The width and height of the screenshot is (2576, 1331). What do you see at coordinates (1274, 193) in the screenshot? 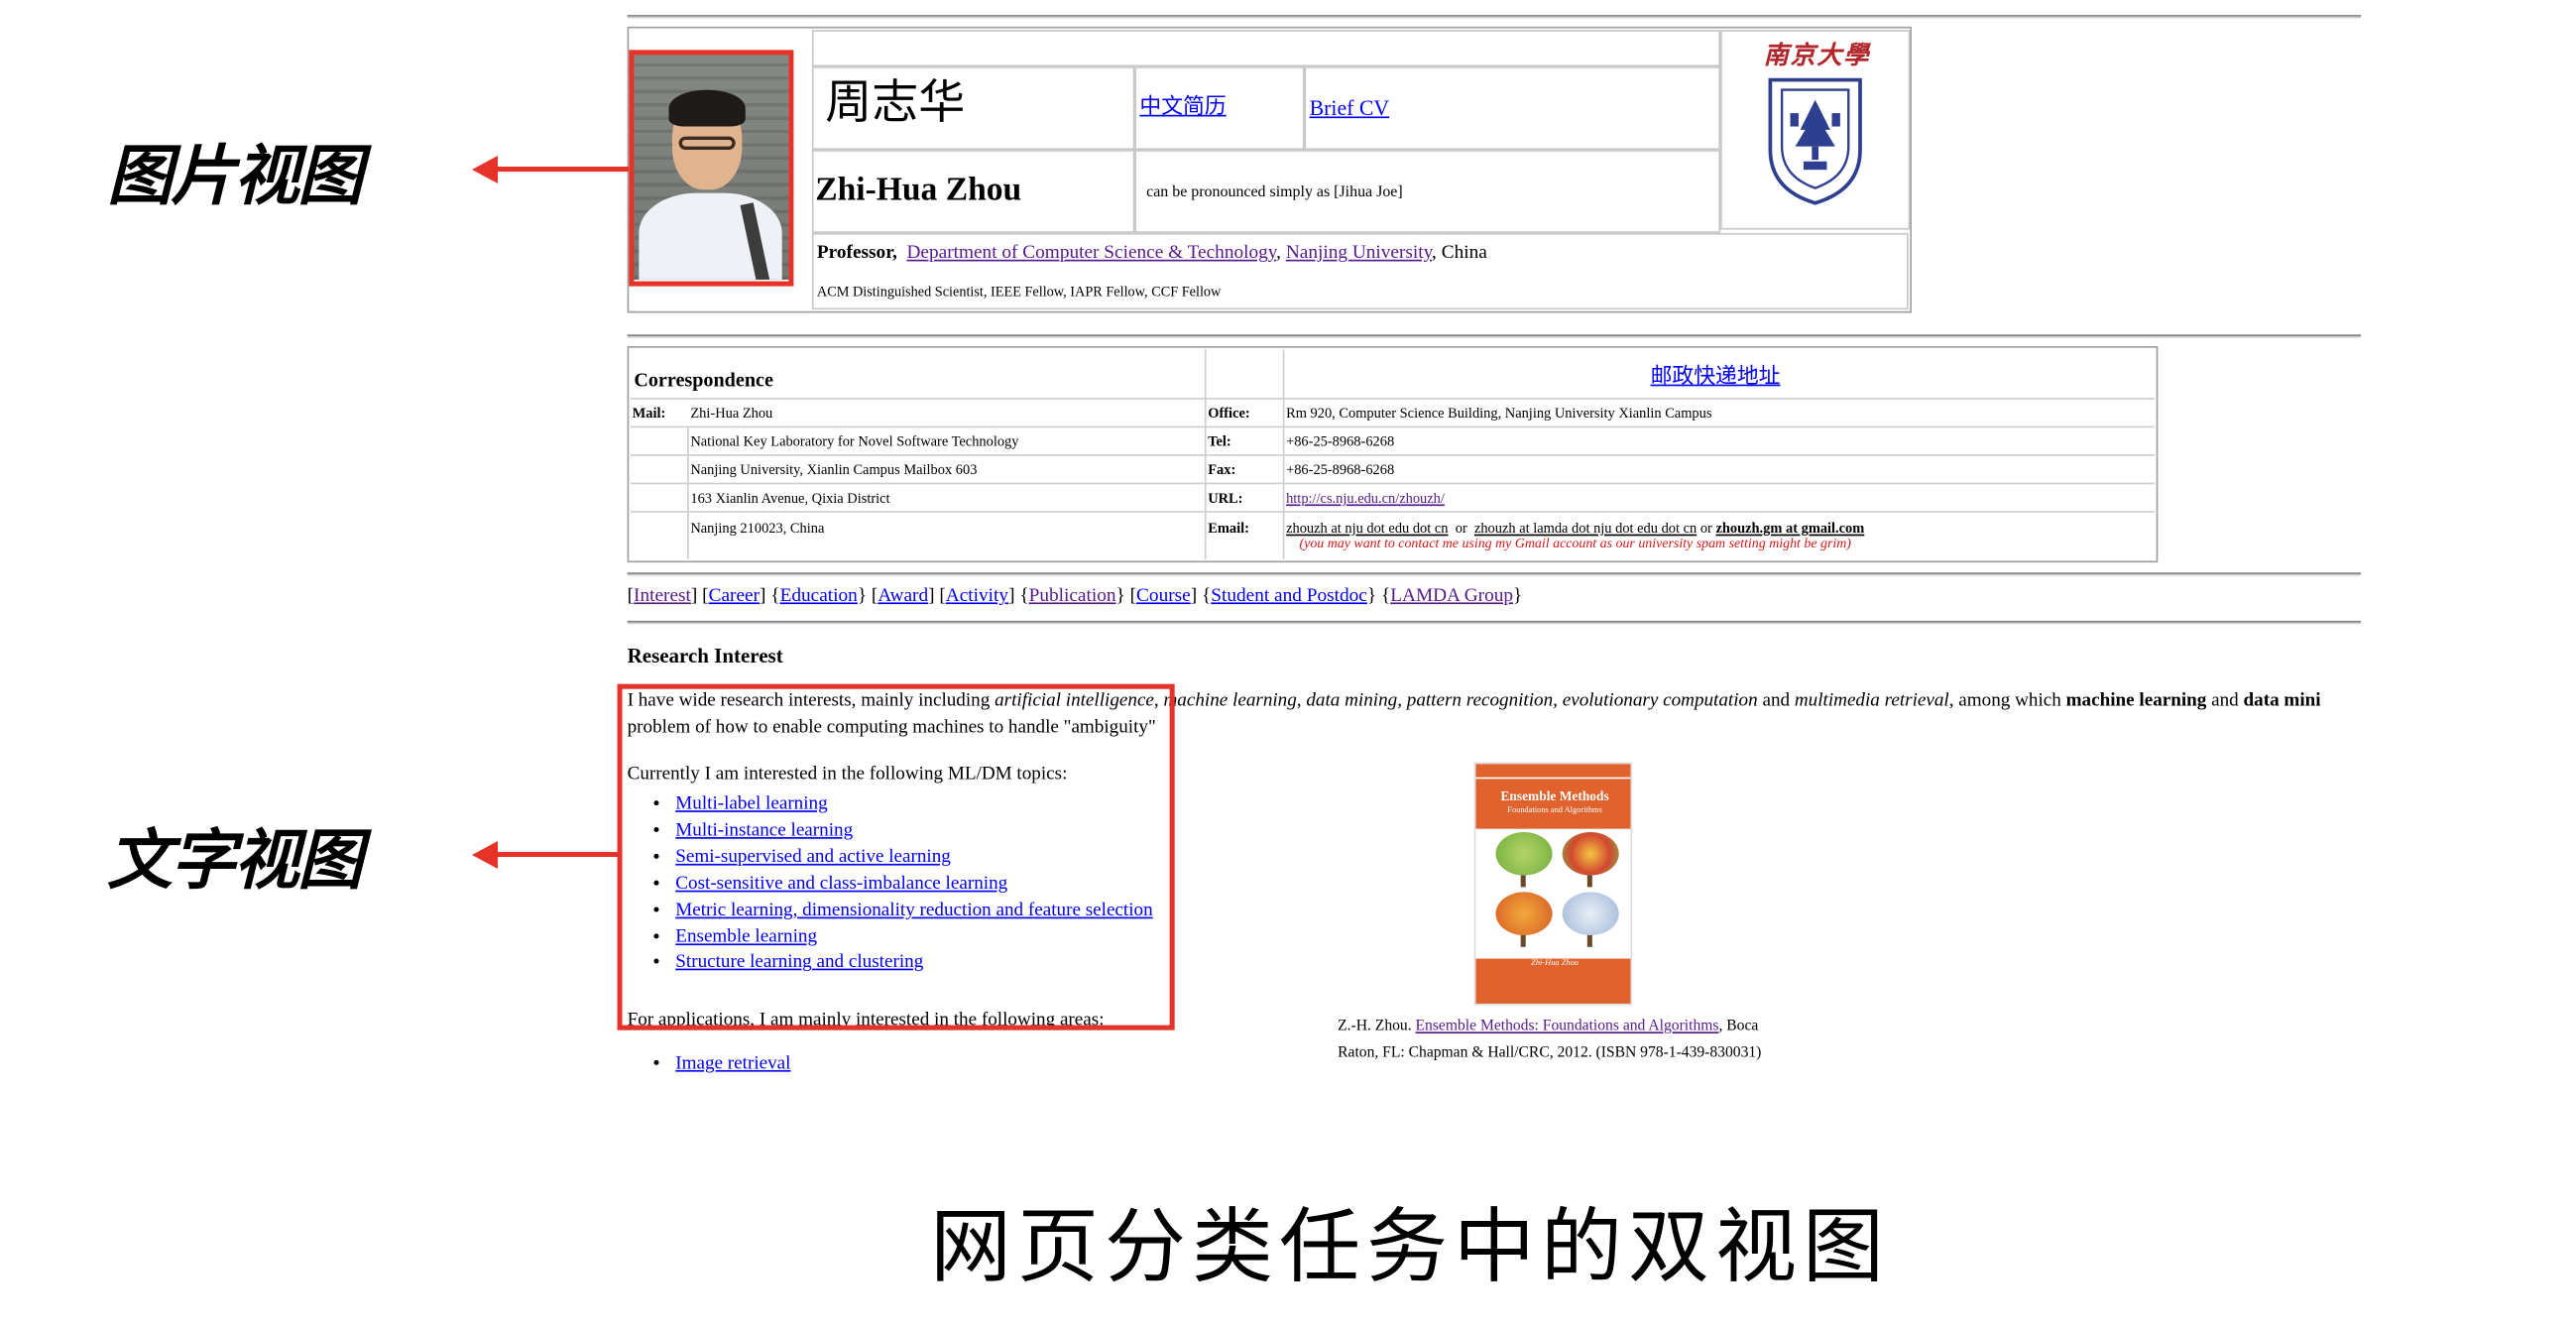
I see `pronunciation-note: can be pronounced simply as [Jihua Joe]` at bounding box center [1274, 193].